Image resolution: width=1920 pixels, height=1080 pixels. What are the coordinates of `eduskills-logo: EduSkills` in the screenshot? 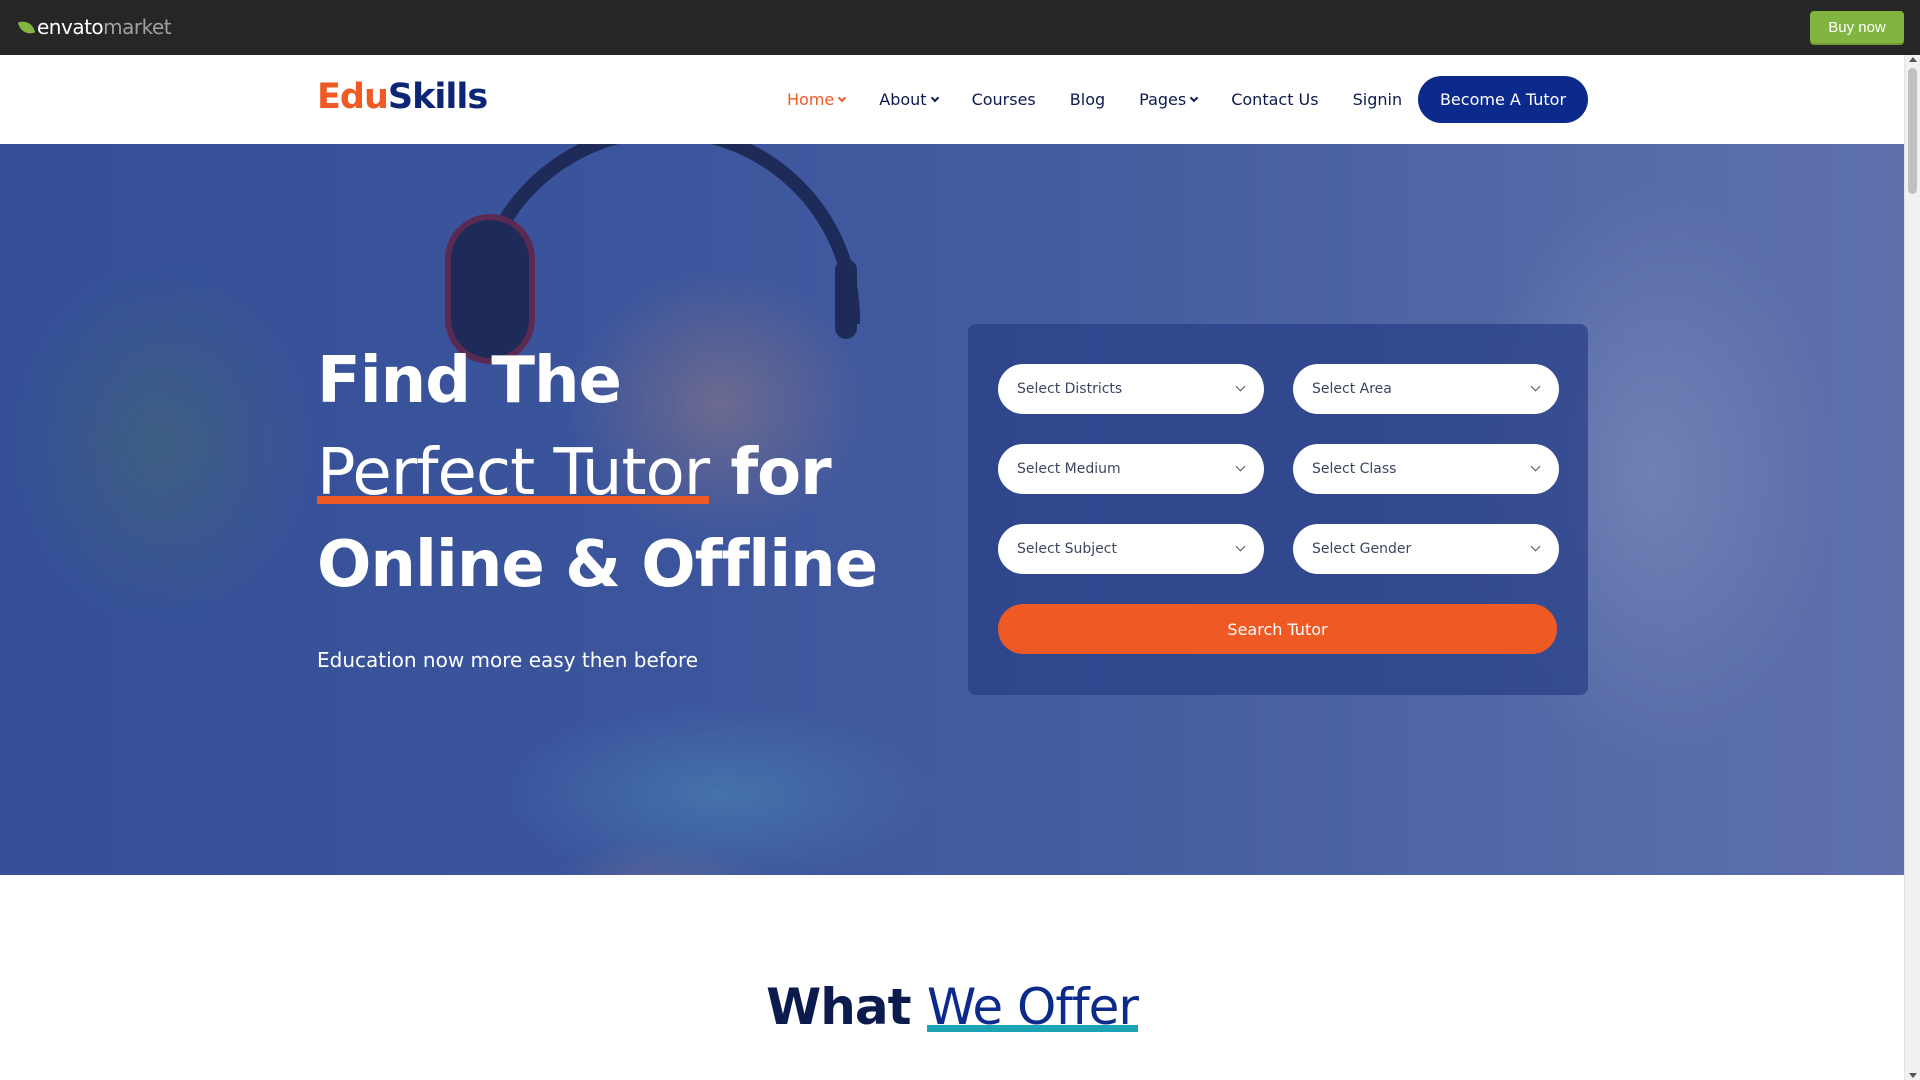 It's located at (402, 97).